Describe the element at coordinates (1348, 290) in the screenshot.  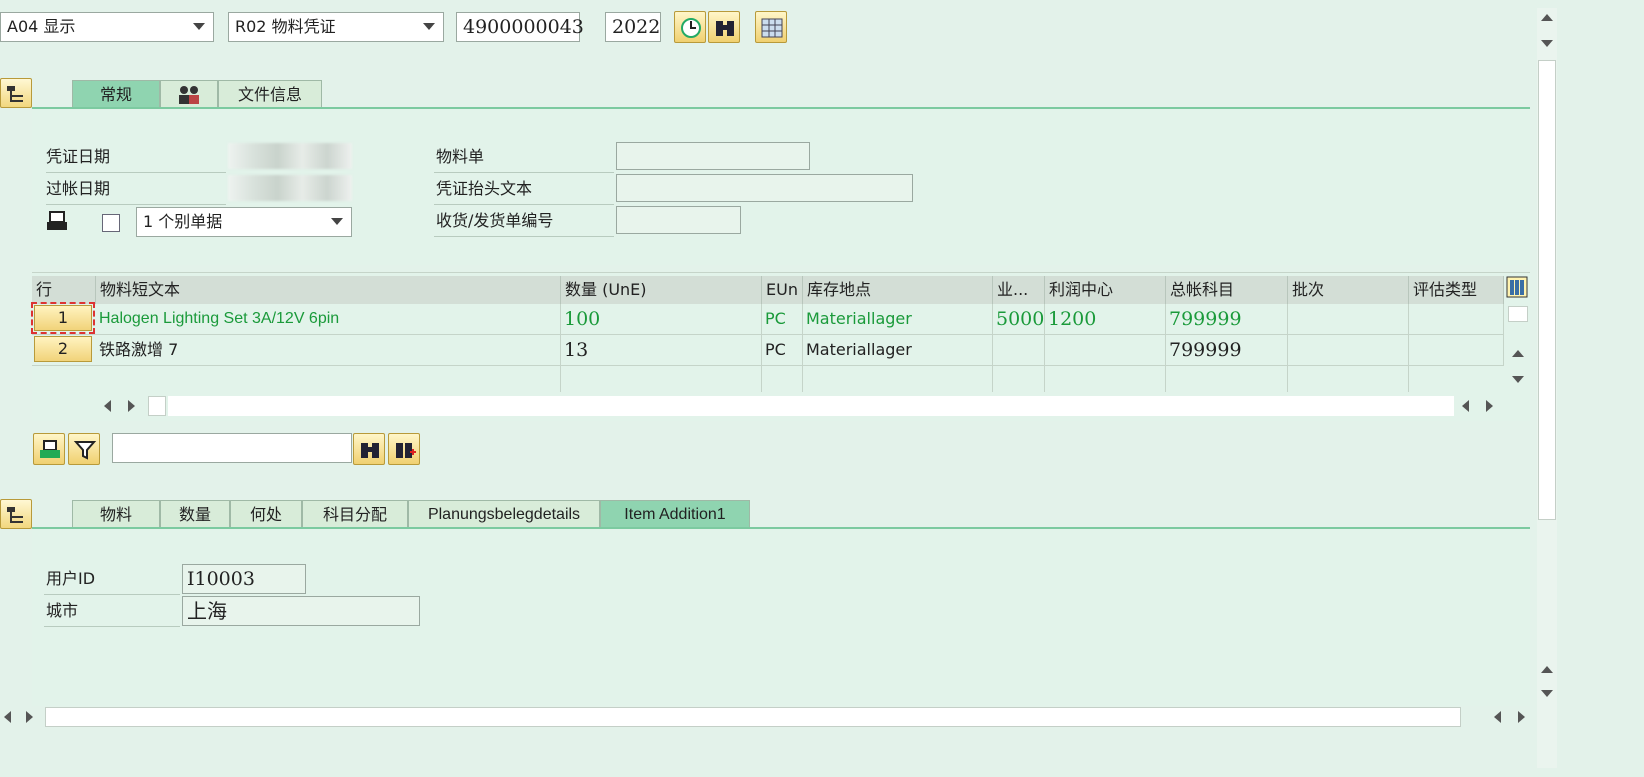
I see `column-header: 批次` at that location.